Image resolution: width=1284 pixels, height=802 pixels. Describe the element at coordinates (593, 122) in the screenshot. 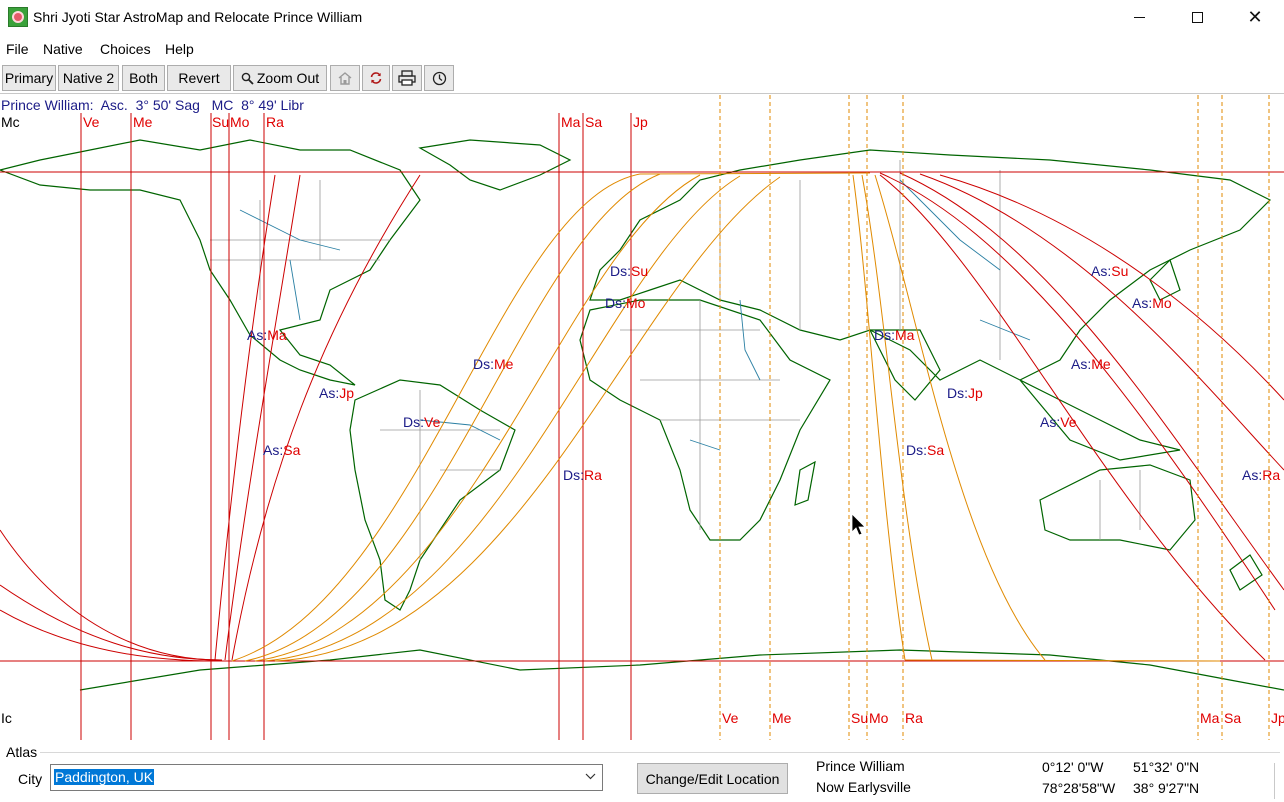

I see `top-label-sa: Sa` at that location.